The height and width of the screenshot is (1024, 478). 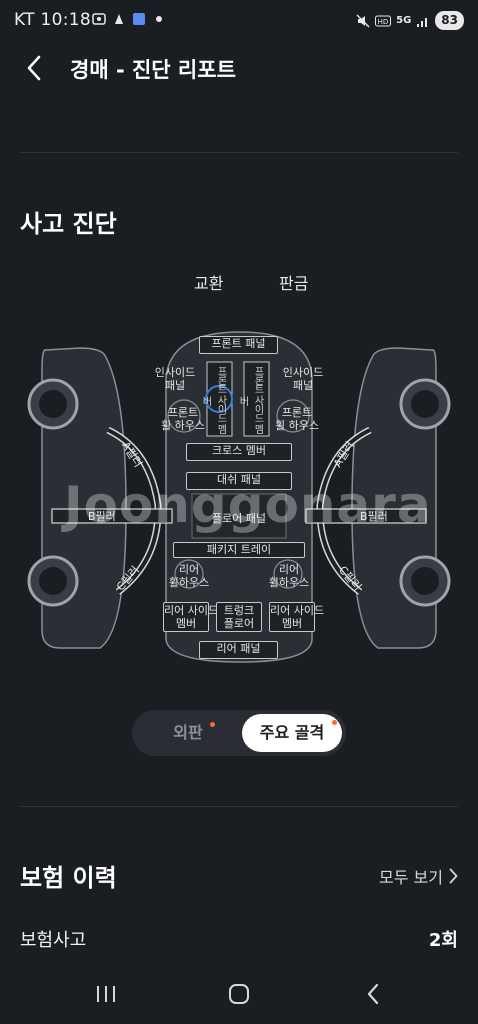 I want to click on svg-text: HD, so click(x=383, y=22).